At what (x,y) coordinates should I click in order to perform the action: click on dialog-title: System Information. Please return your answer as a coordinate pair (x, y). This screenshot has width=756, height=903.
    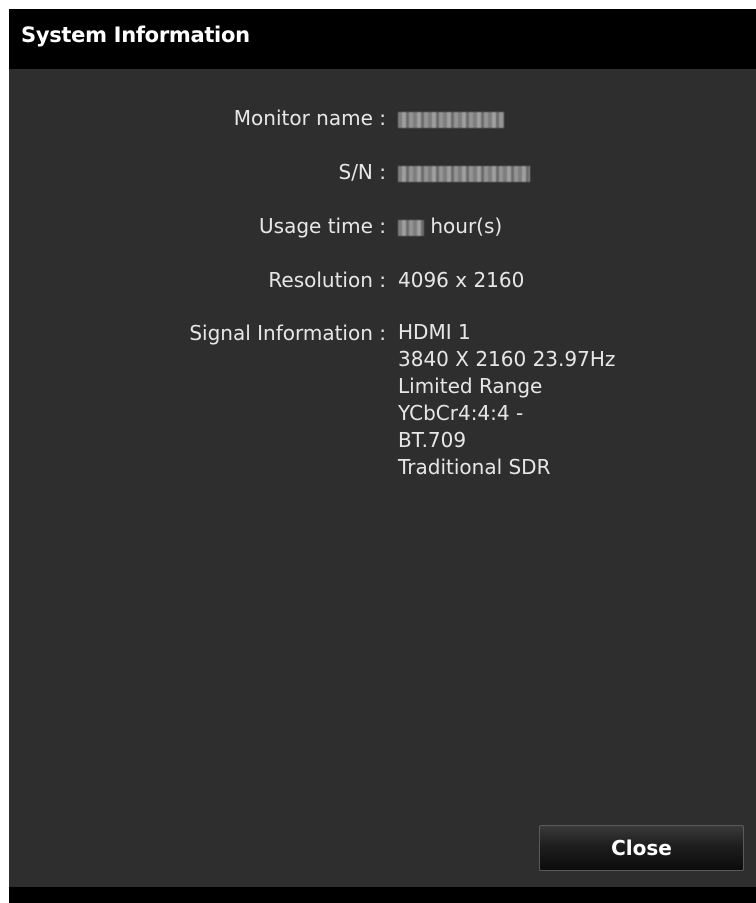
    Looking at the image, I should click on (135, 35).